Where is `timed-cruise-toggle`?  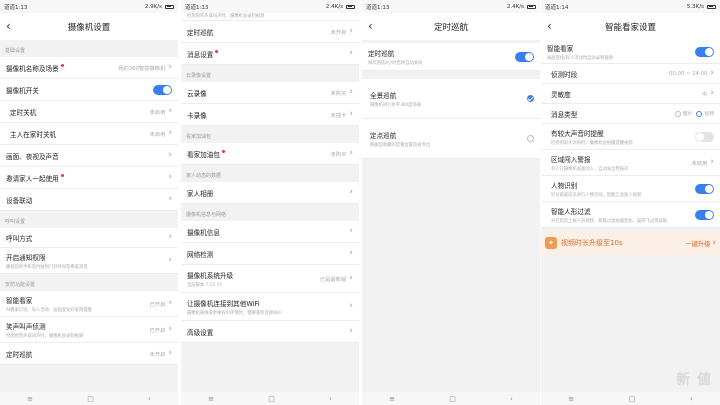 timed-cruise-toggle is located at coordinates (524, 56).